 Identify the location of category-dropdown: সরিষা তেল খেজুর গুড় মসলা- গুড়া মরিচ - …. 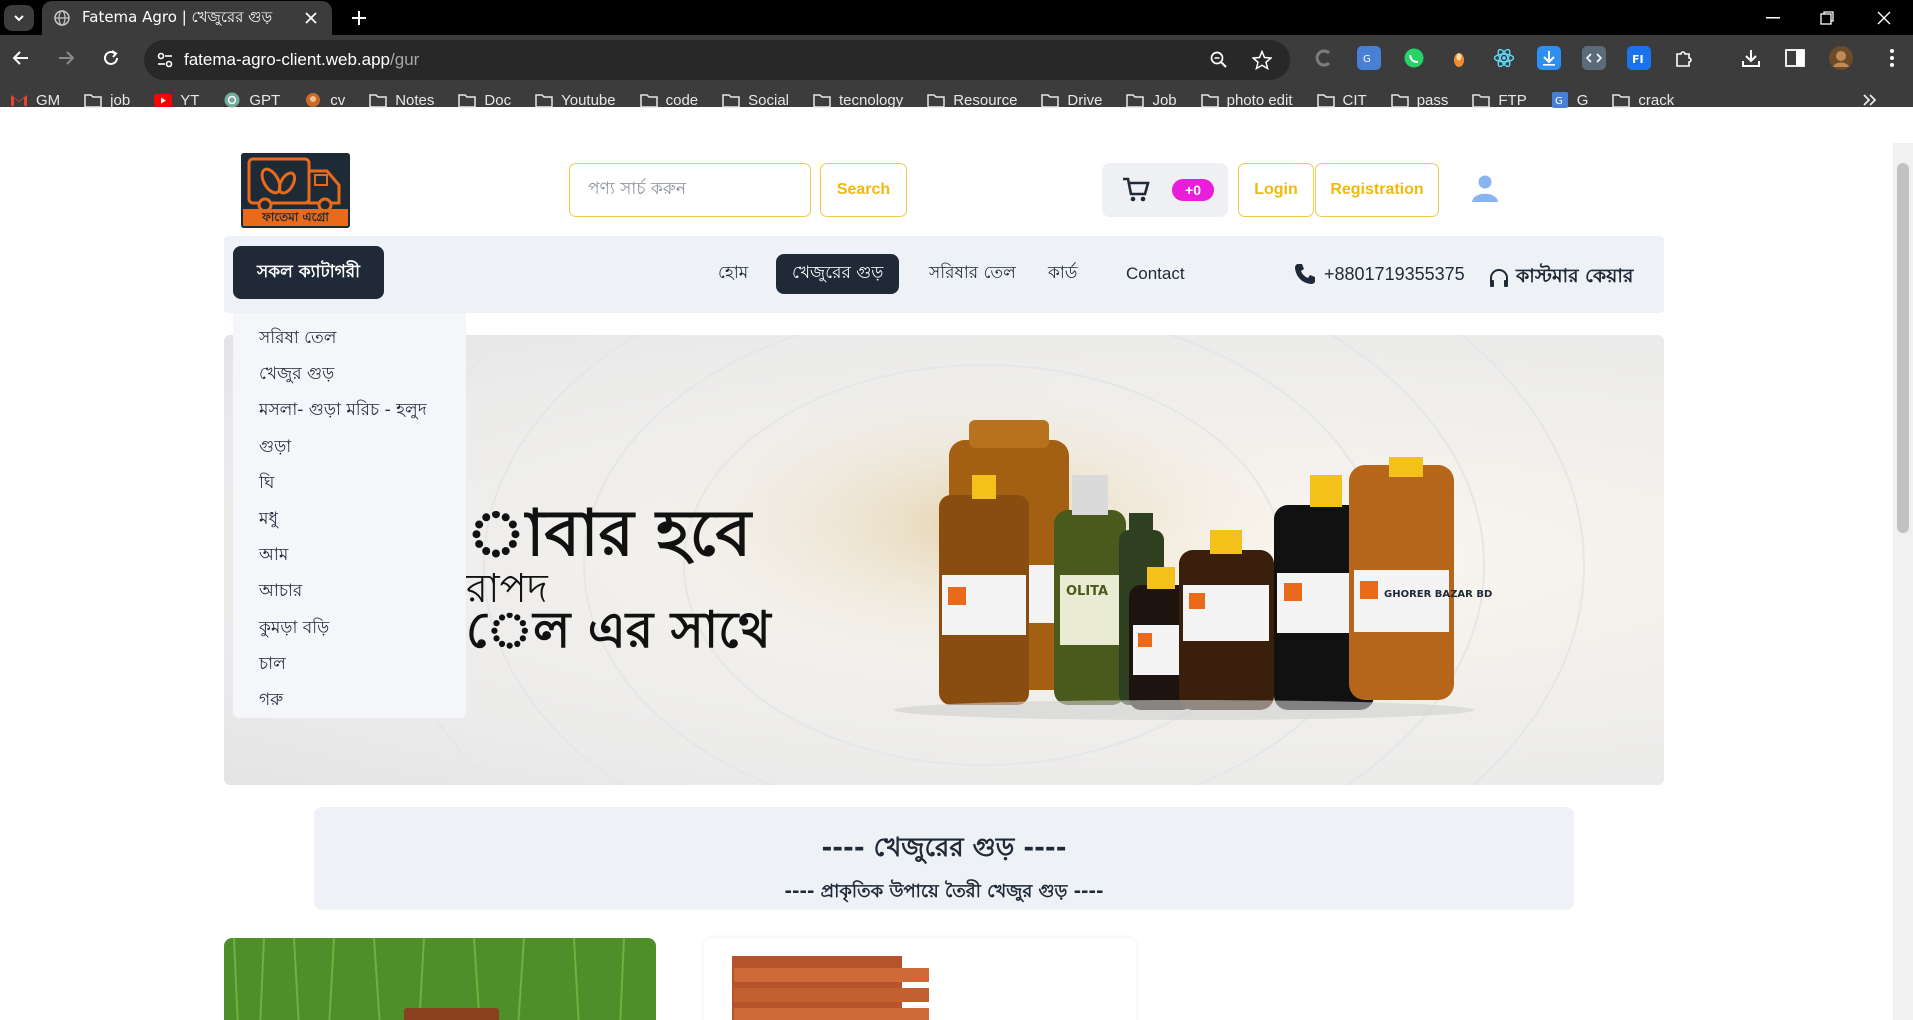
(349, 515).